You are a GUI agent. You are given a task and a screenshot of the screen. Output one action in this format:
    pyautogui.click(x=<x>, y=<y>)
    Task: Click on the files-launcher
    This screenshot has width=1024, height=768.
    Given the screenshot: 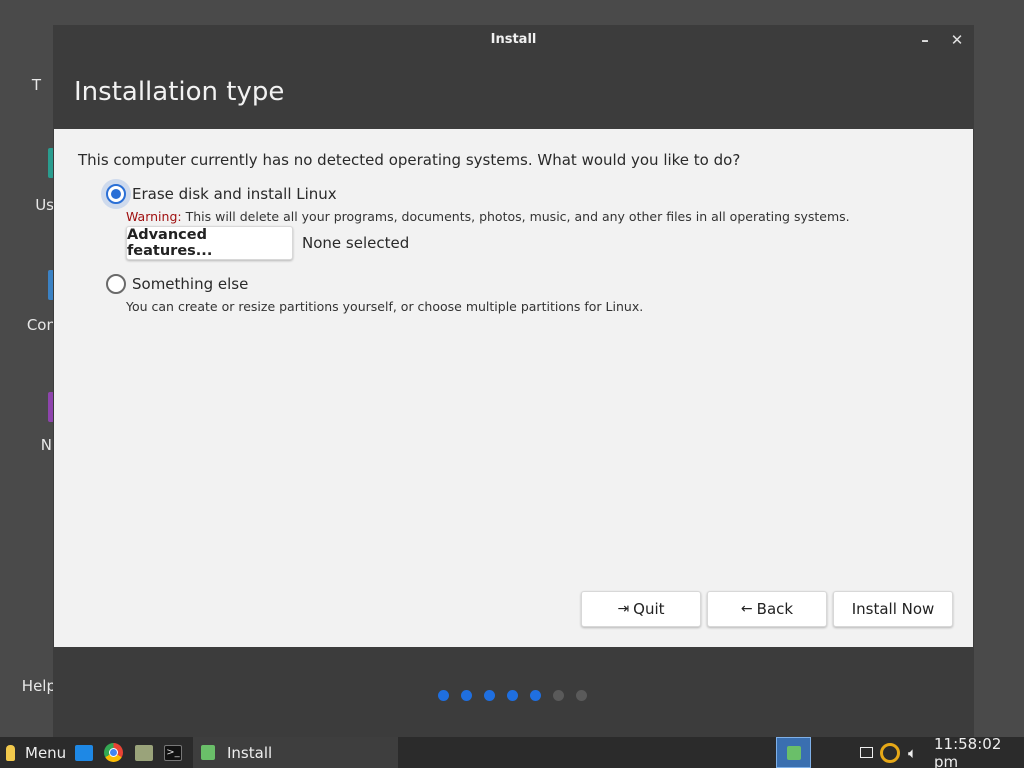 What is the action you would take?
    pyautogui.click(x=144, y=752)
    